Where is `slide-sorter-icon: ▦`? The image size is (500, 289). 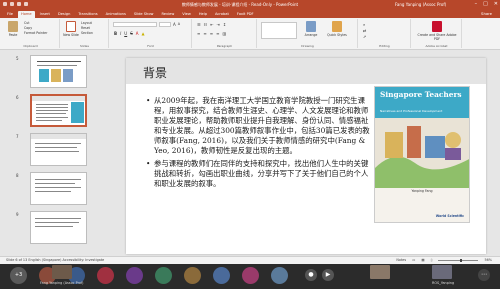 slide-sorter-icon: ▦ is located at coordinates (422, 260).